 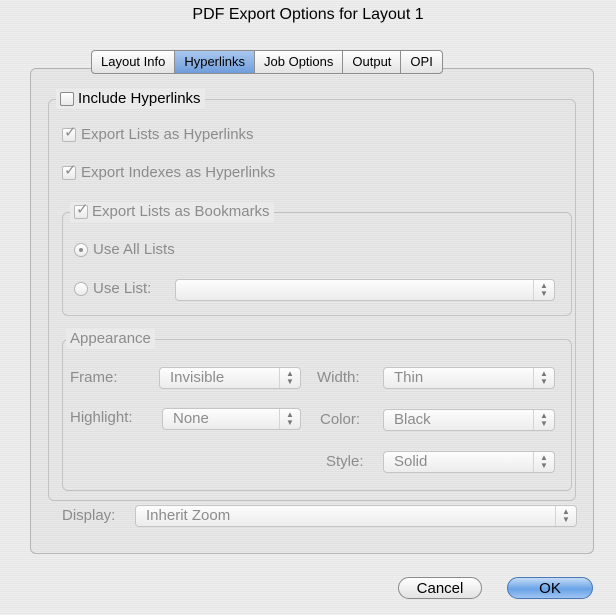 I want to click on include-hyperlinks-checkbox, so click(x=67, y=99).